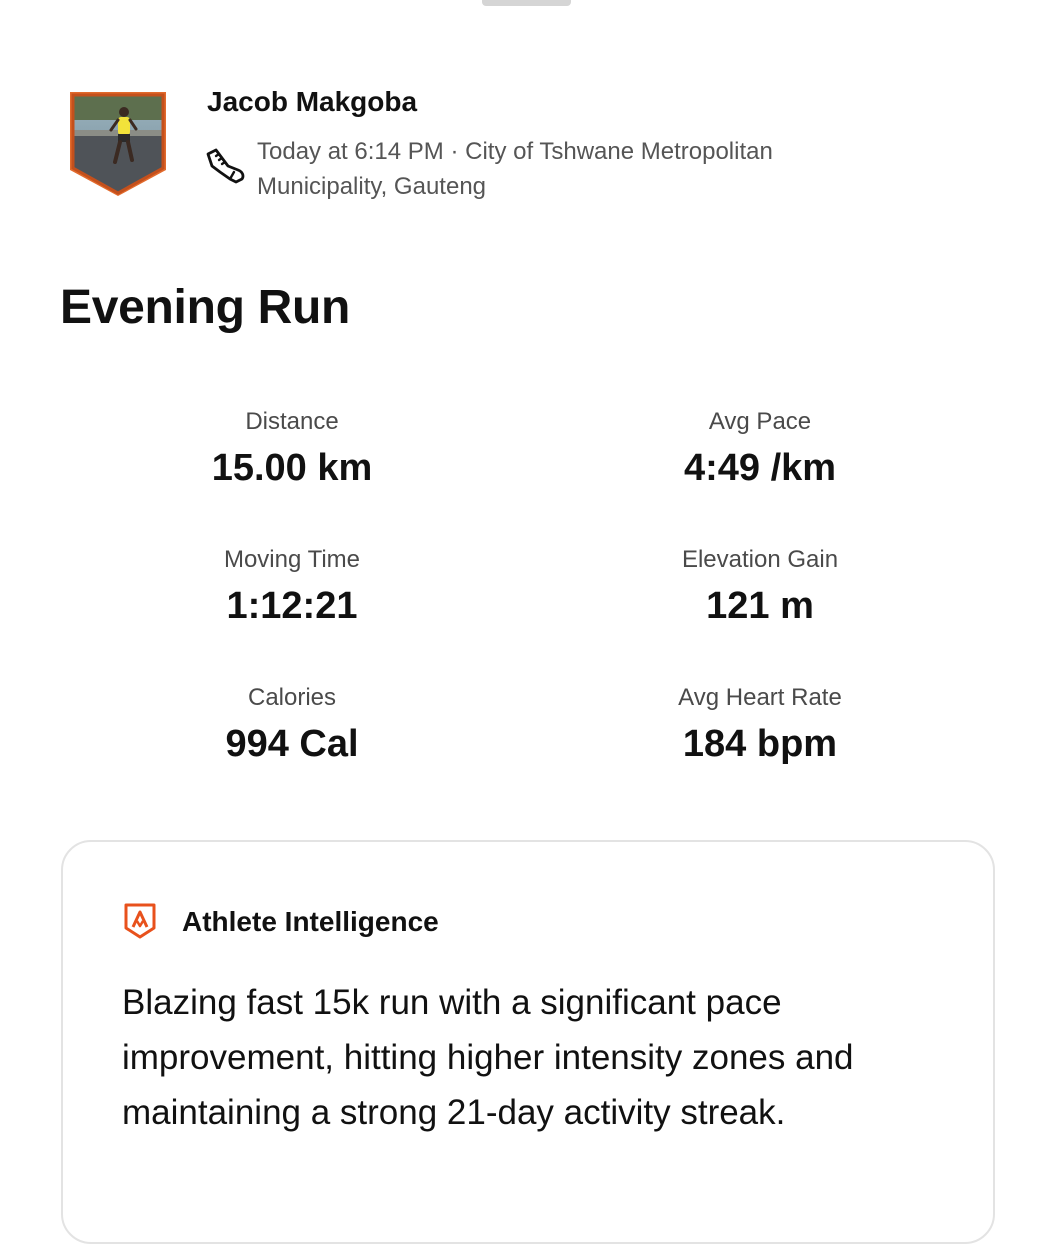  I want to click on stat-avg-heart-rate: Avg Heart Rate 184 bpm, so click(760, 725).